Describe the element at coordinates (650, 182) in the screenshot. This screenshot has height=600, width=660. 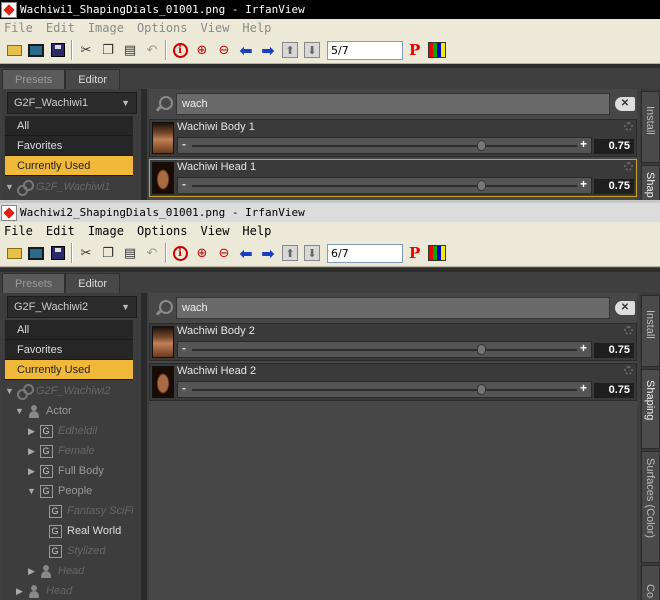
I see `side-tab-shaping: Shap` at that location.